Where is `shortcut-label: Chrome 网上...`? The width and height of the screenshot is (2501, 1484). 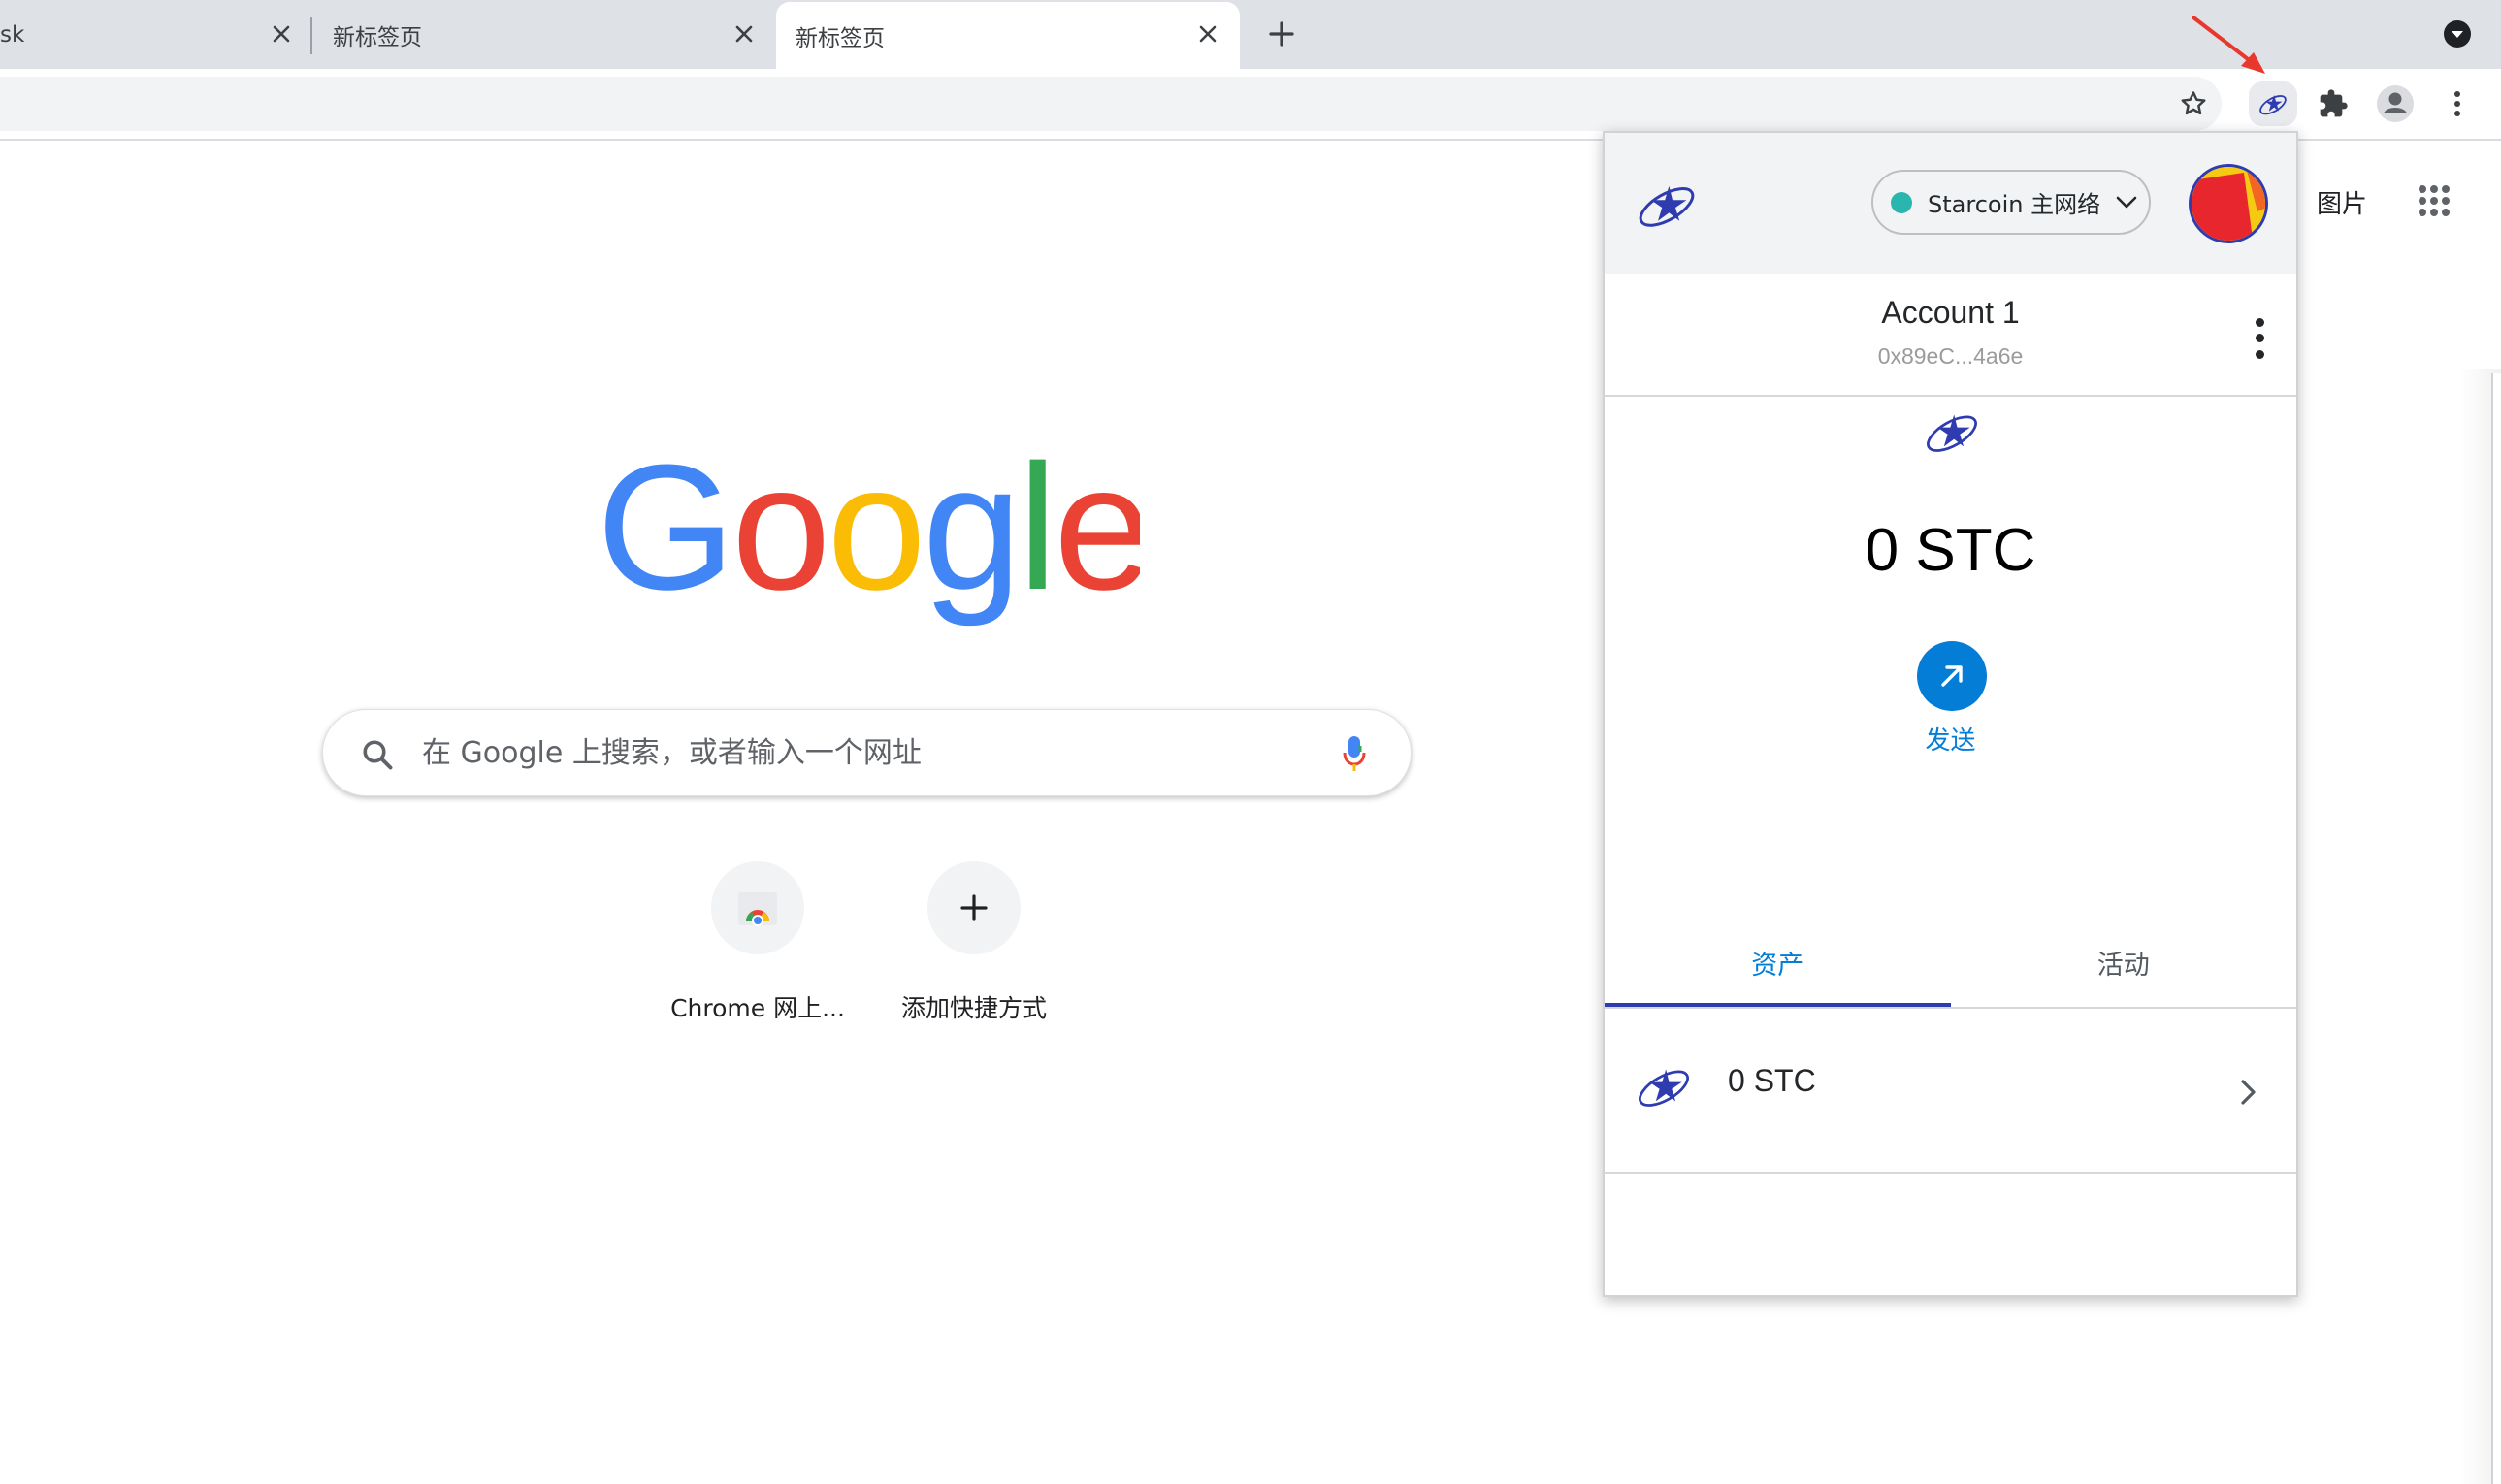
shortcut-label: Chrome 网上... is located at coordinates (757, 1008).